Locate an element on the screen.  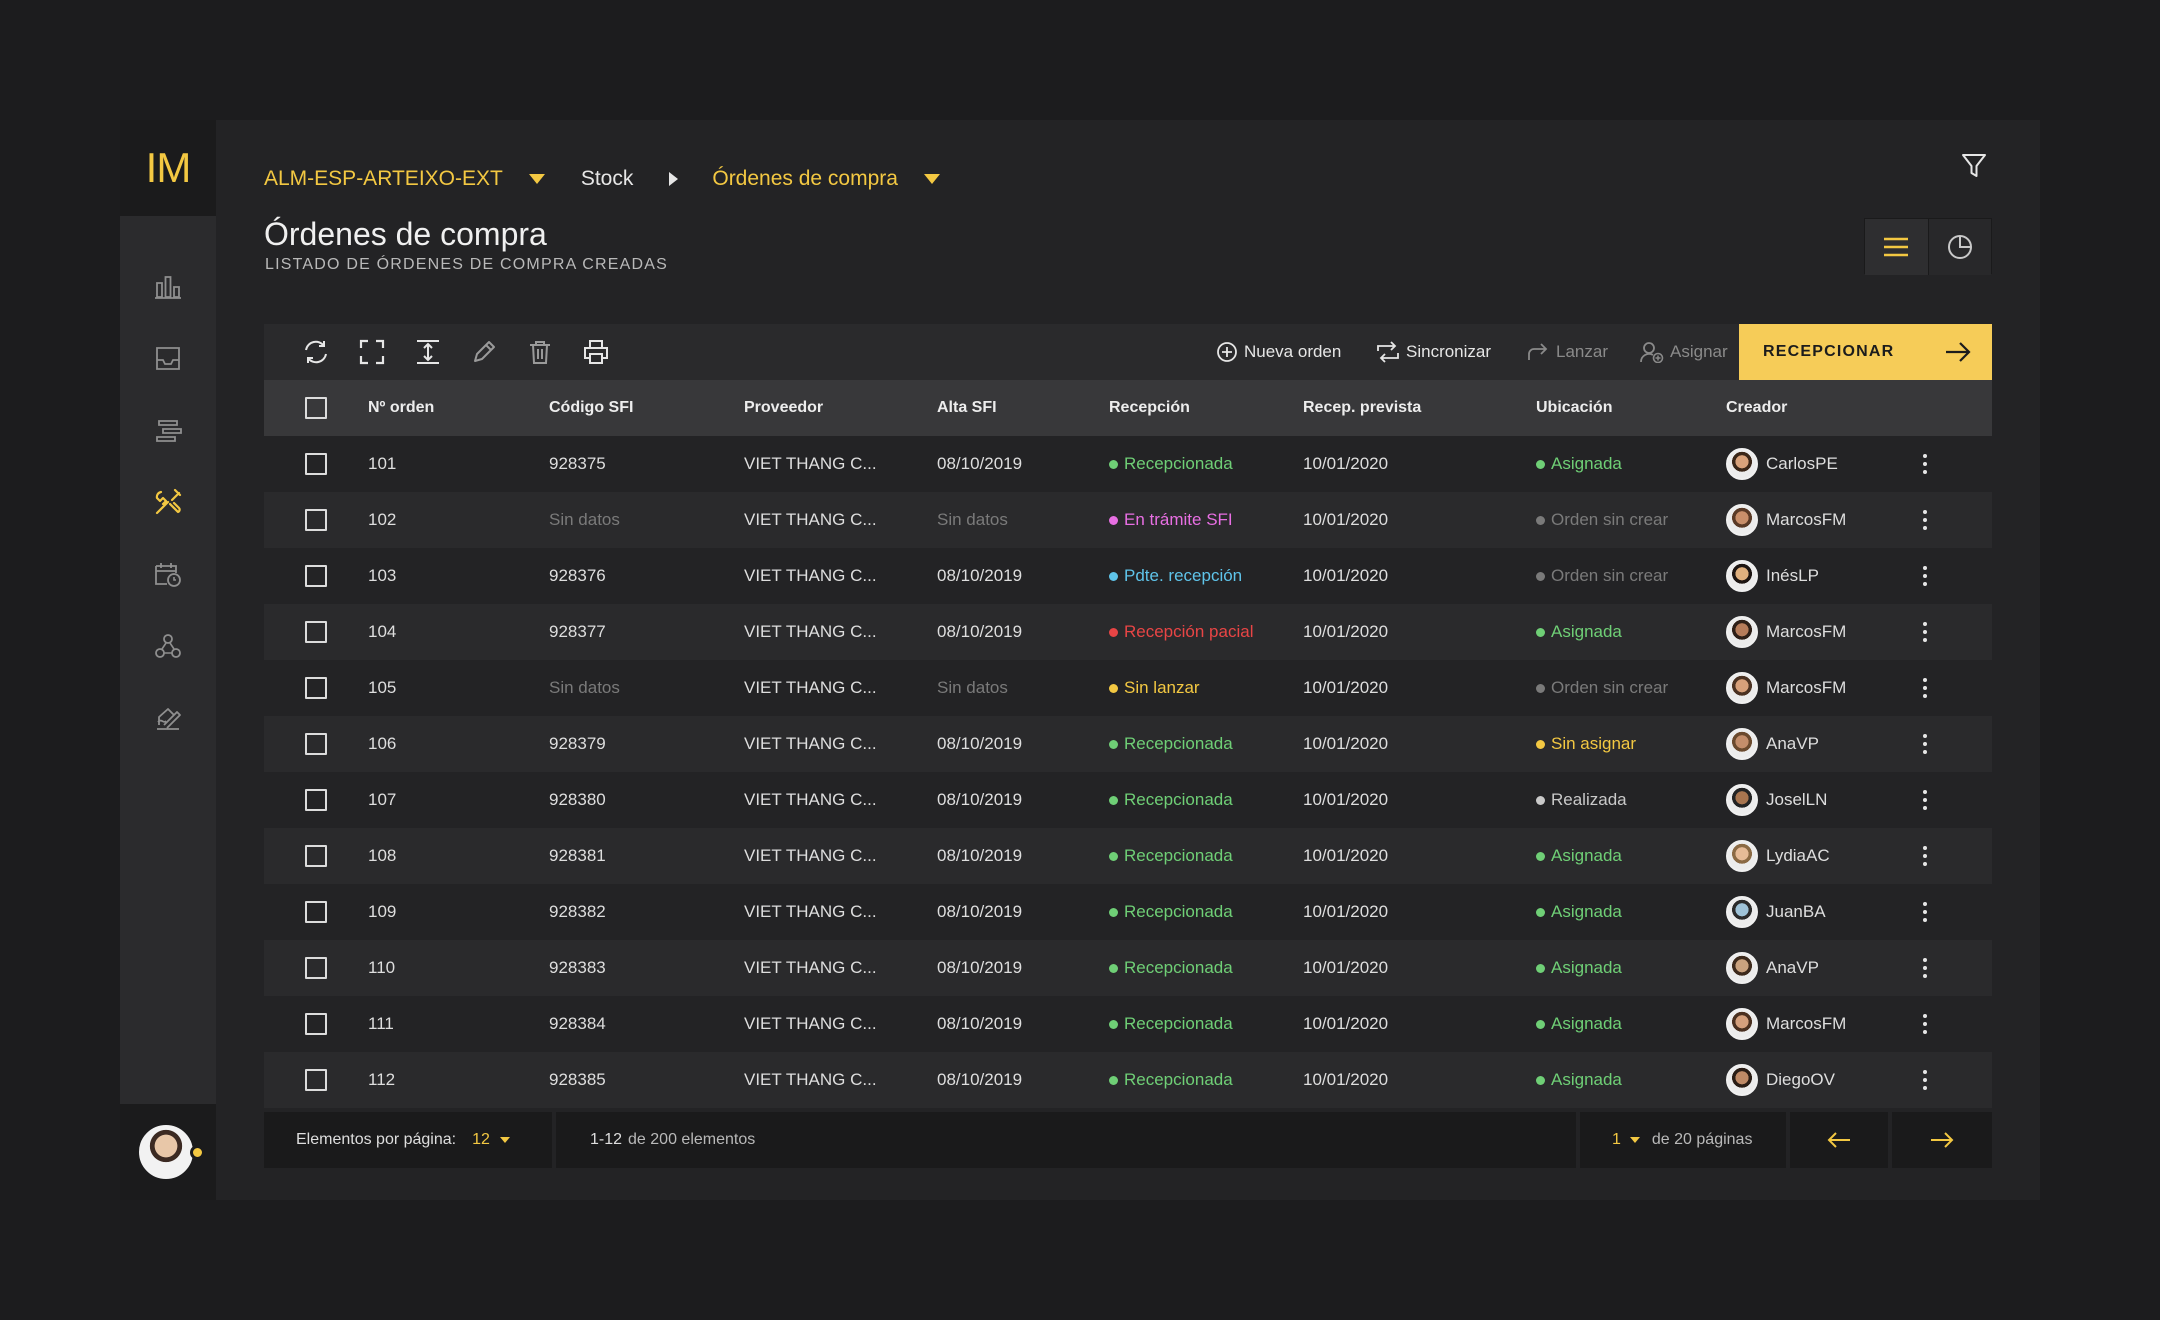
view-toggle is located at coordinates (1928, 246).